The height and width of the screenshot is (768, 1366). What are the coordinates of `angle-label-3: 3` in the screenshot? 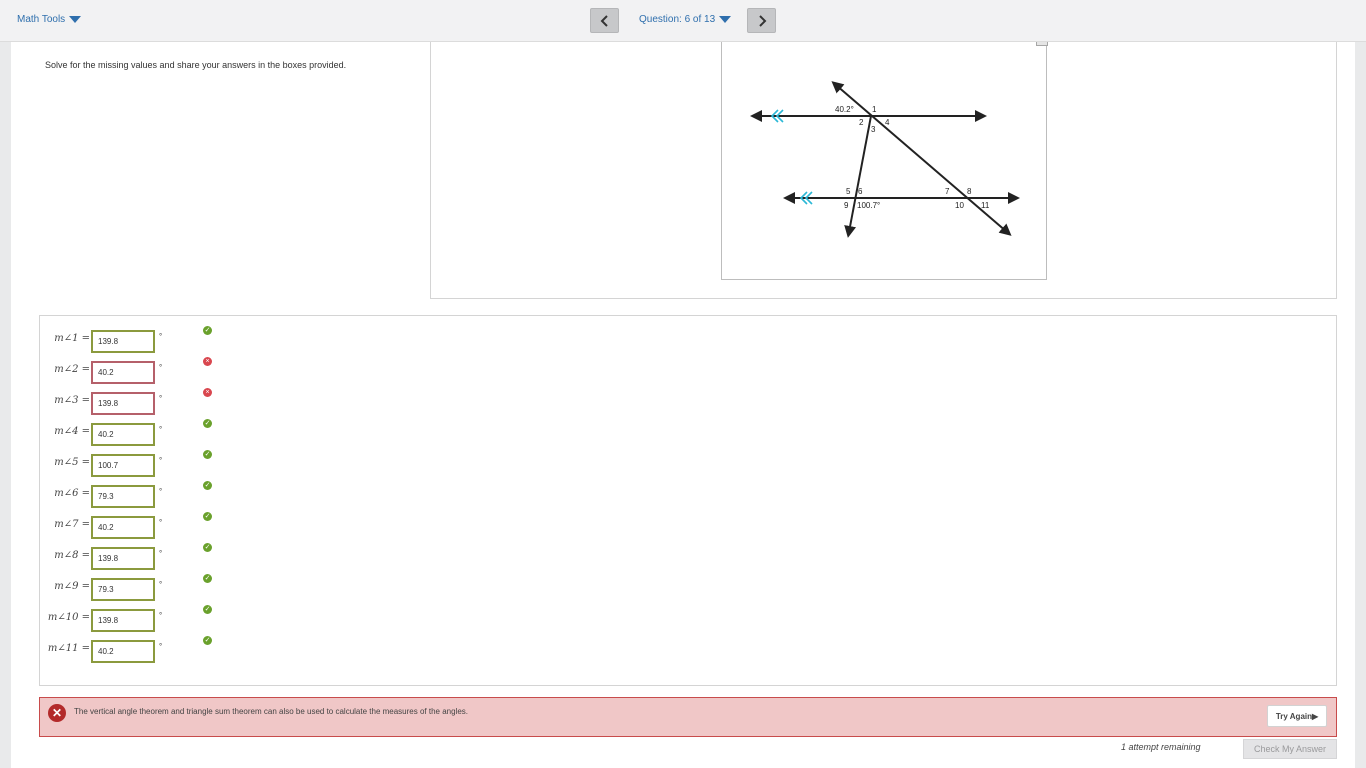 It's located at (873, 129).